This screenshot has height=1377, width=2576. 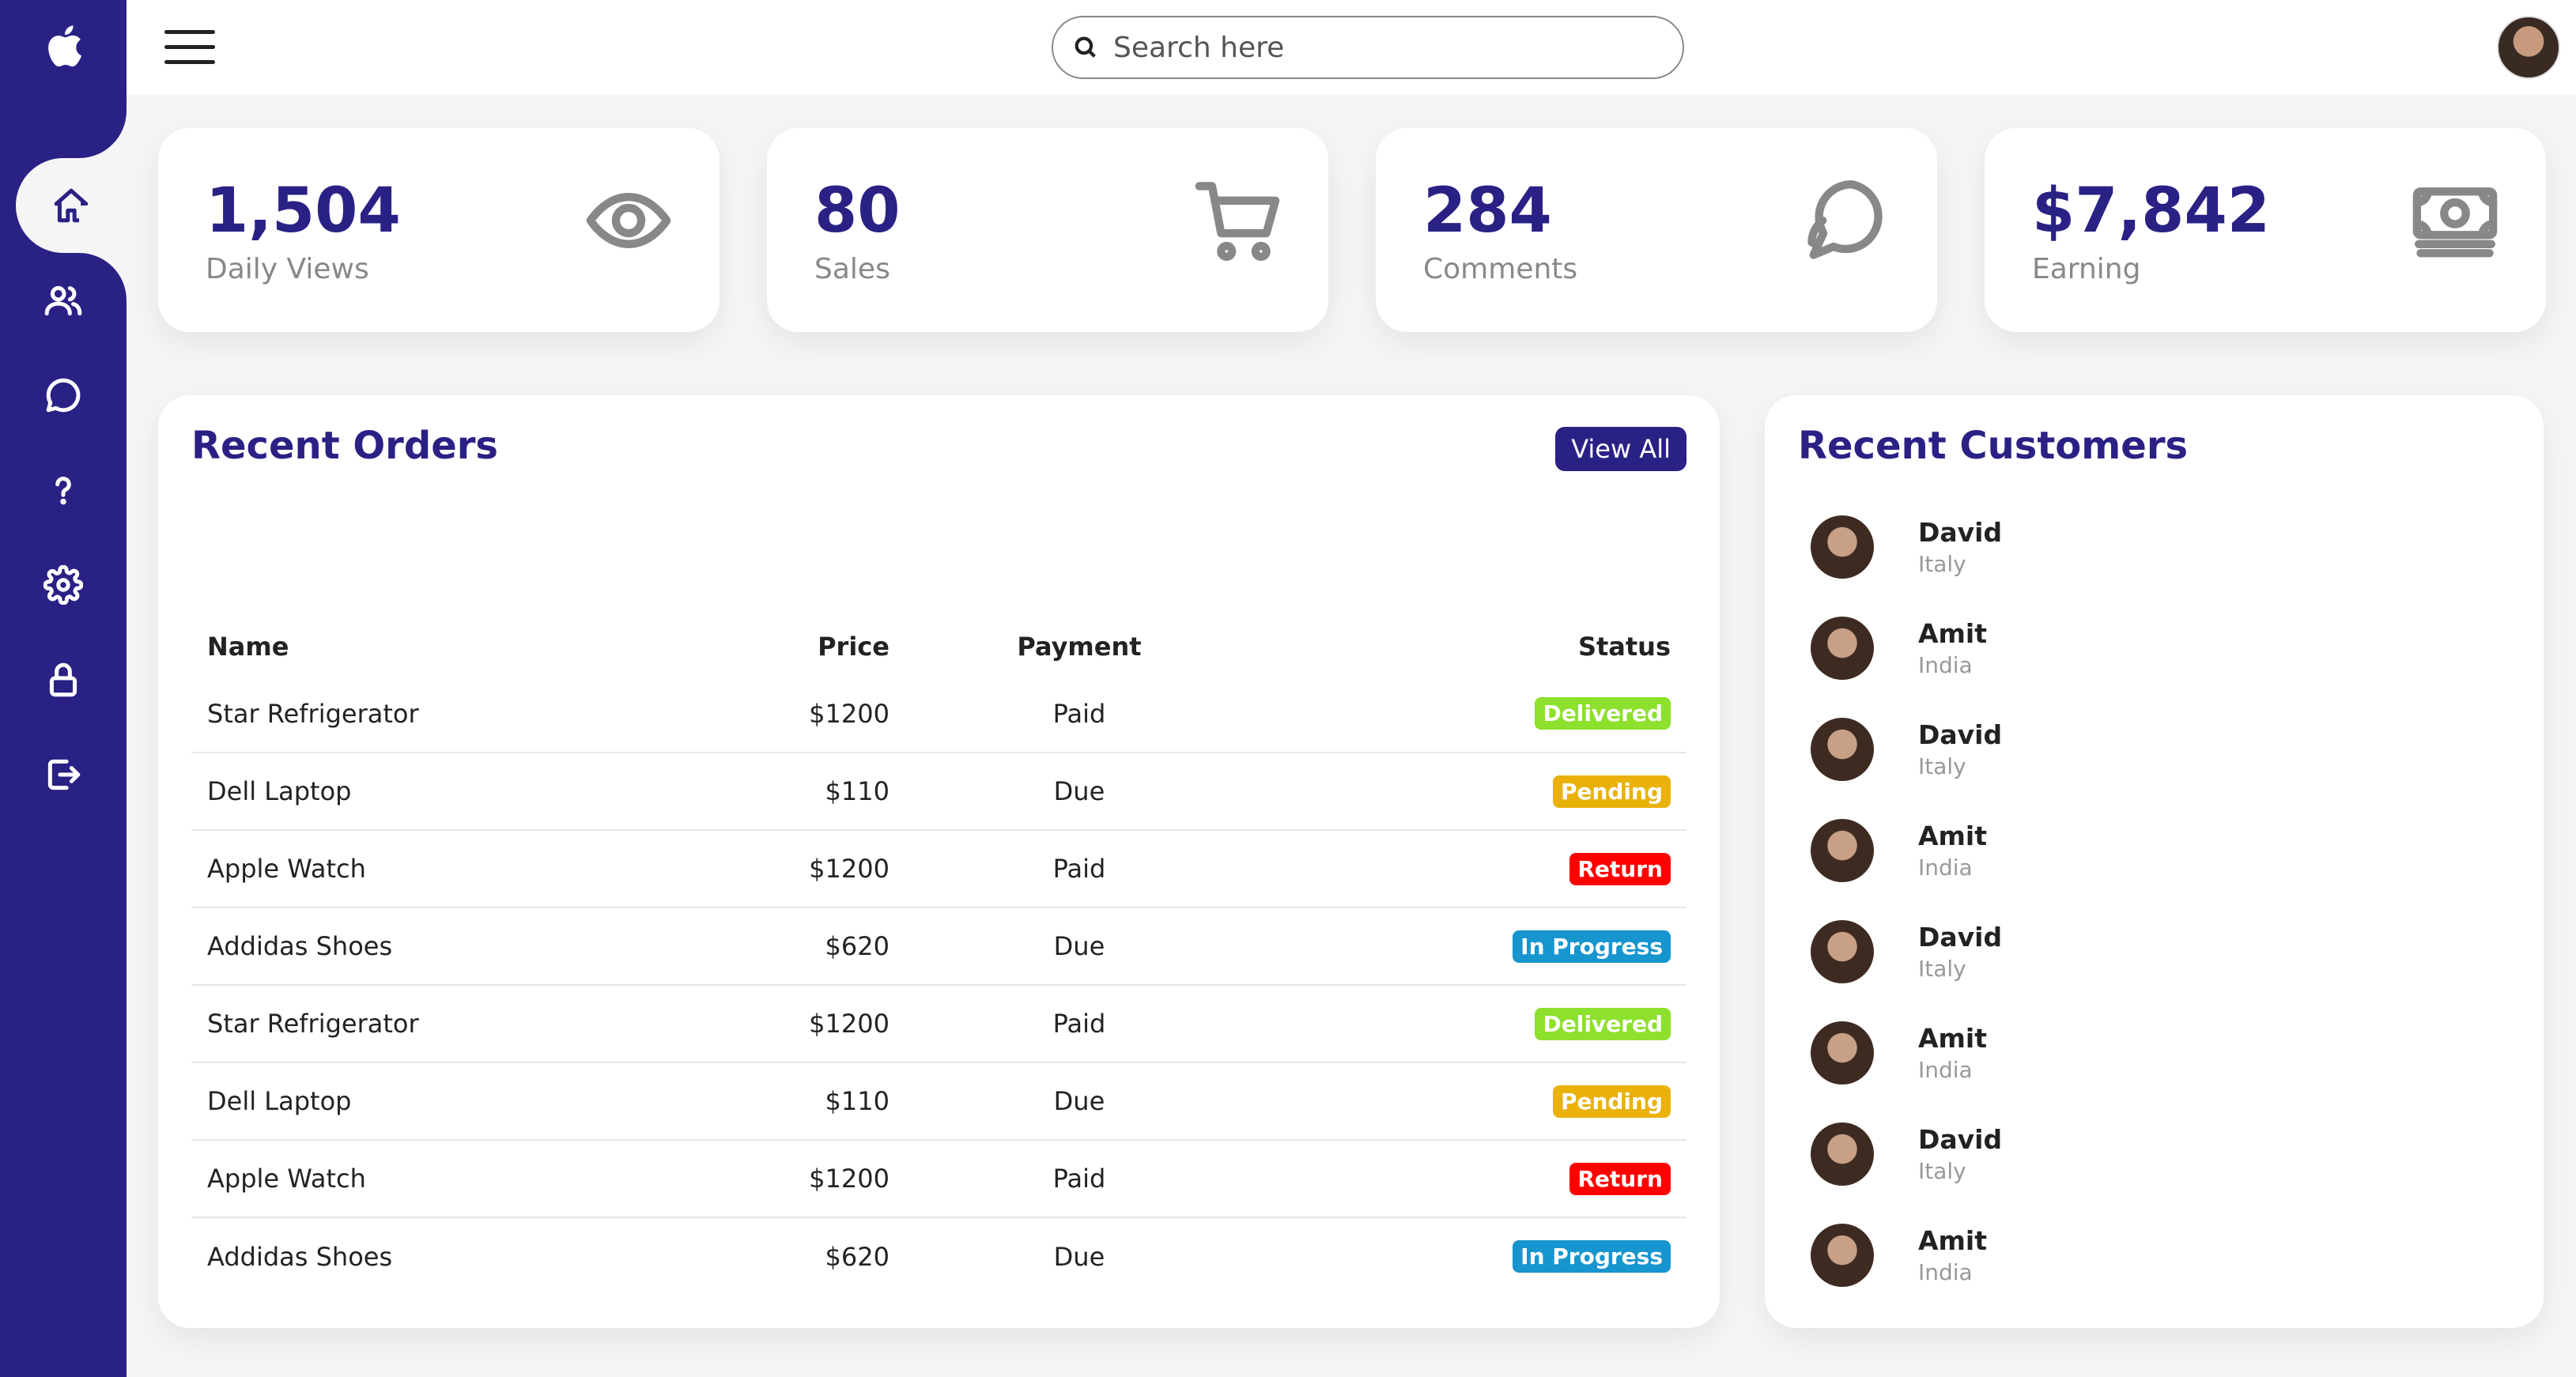 I want to click on sidebar-item-dashboard, so click(x=71, y=205).